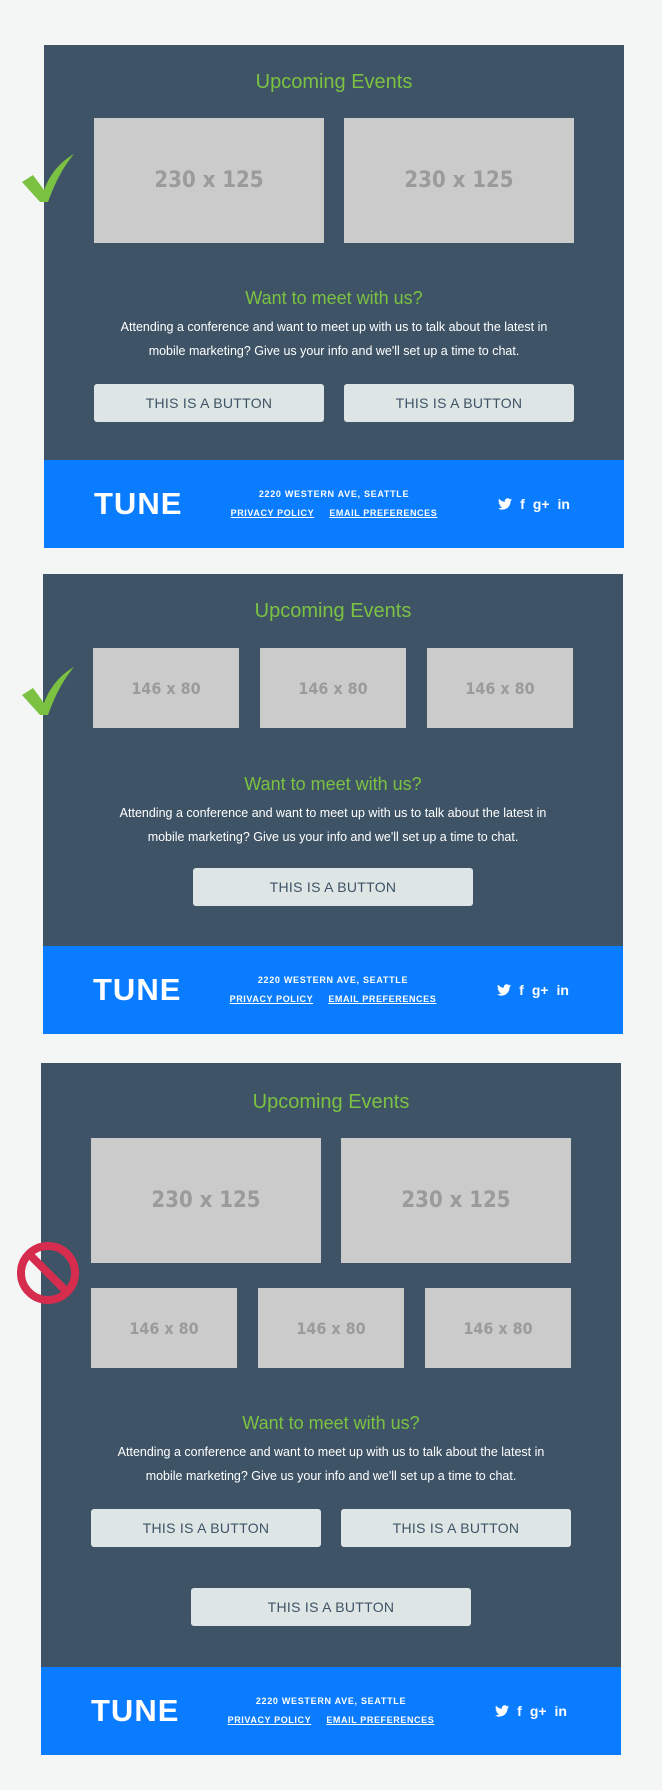 The image size is (662, 1790). Describe the element at coordinates (48, 1275) in the screenshot. I see `prohibited-icon` at that location.